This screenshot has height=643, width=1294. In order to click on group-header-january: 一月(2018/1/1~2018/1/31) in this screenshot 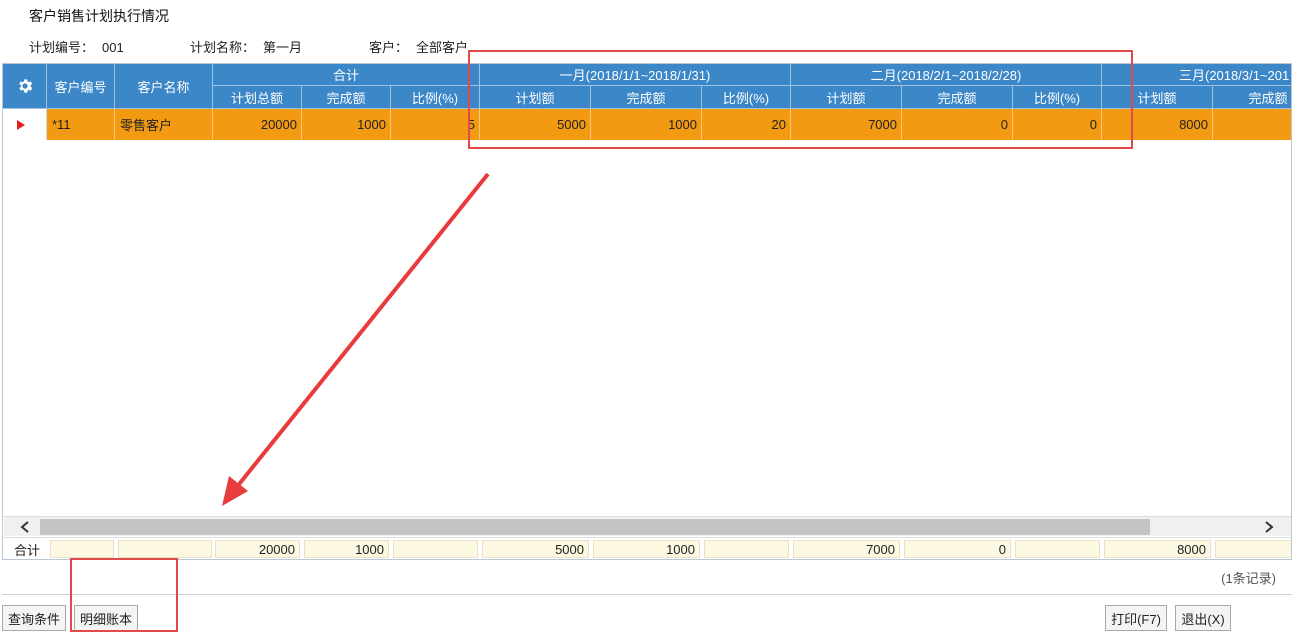, I will do `click(635, 75)`.